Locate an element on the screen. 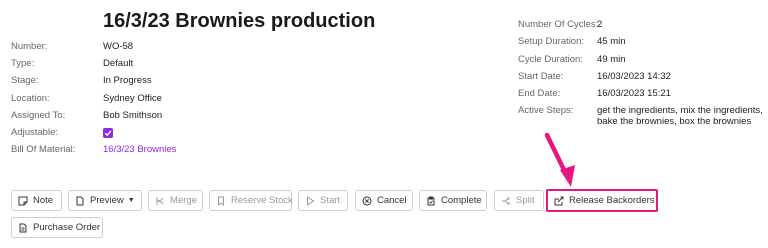  field-start-date: Start Date: 16/03/2023 14:32 is located at coordinates (641, 76).